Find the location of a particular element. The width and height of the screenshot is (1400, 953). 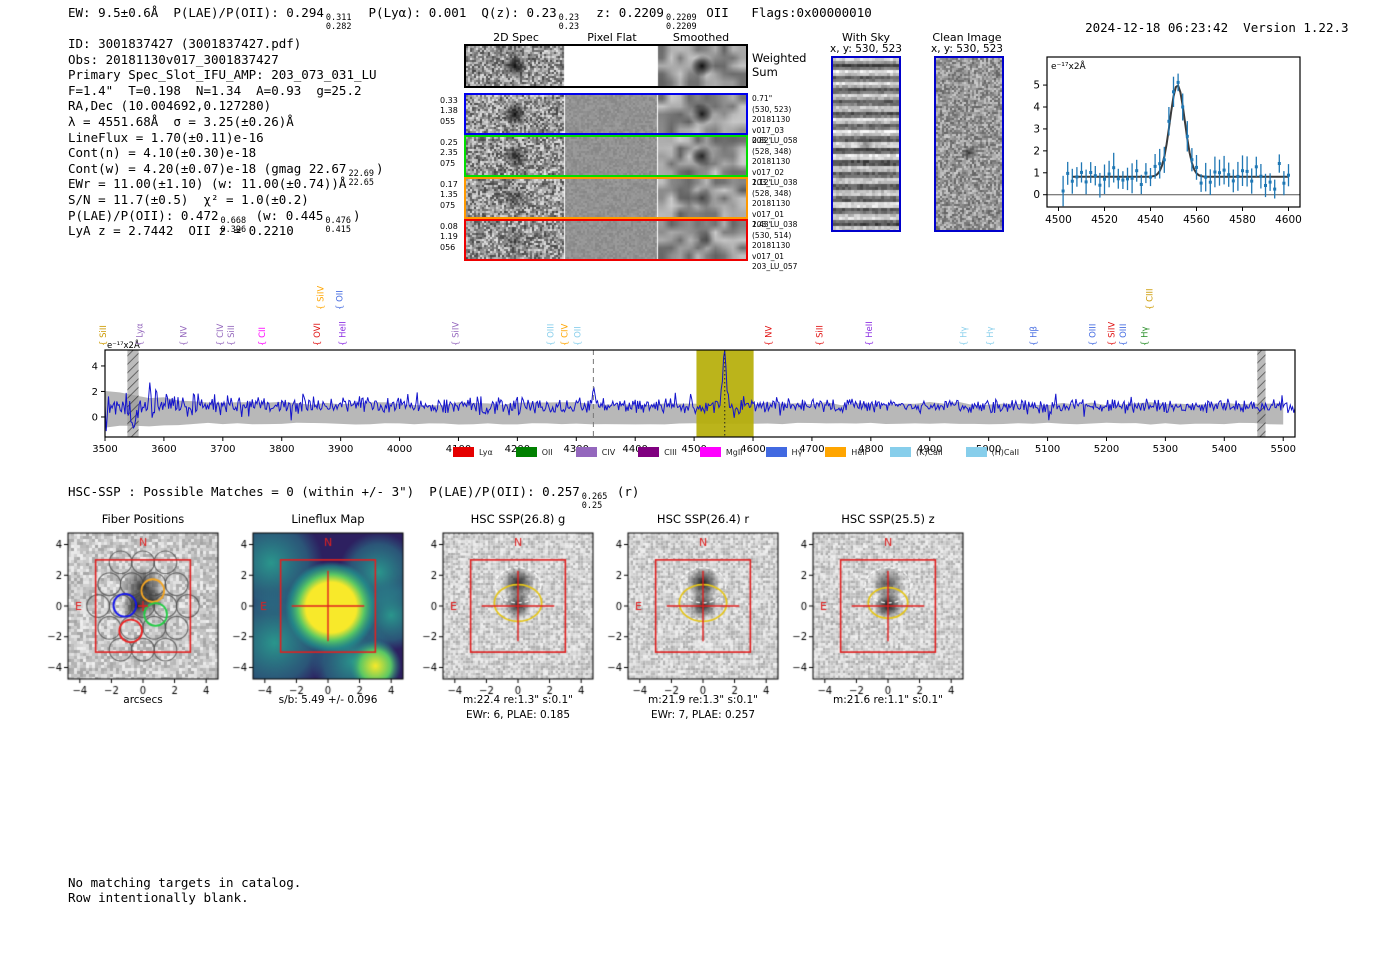

info-line: EWr = 11.00(±1.10) (w: 11.00(±0.74))Å is located at coordinates (207, 184).